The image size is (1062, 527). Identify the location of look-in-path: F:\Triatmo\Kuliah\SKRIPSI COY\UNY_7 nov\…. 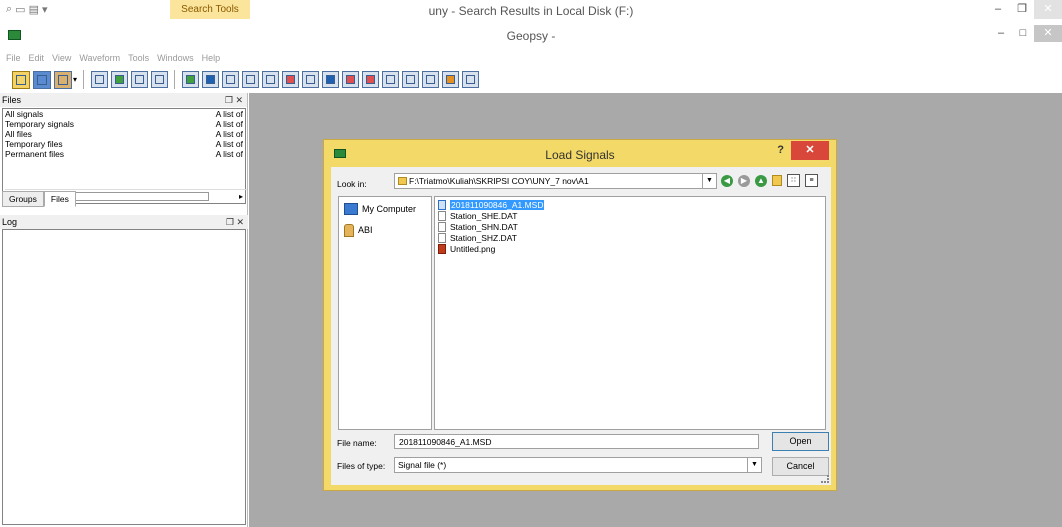
(499, 181).